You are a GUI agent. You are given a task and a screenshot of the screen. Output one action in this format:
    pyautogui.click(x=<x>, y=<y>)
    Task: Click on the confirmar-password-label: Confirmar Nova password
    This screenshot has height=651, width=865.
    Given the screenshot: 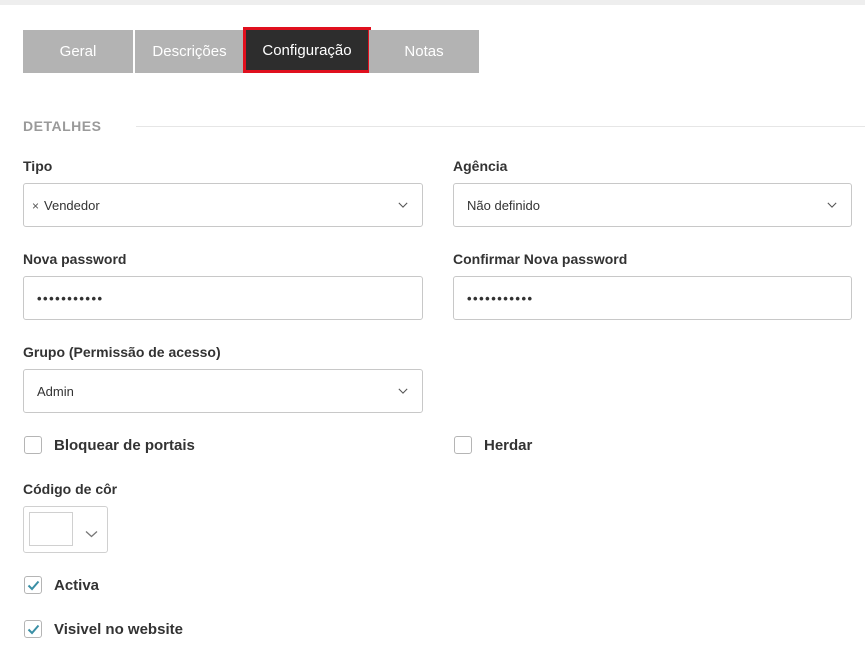 What is the action you would take?
    pyautogui.click(x=540, y=259)
    